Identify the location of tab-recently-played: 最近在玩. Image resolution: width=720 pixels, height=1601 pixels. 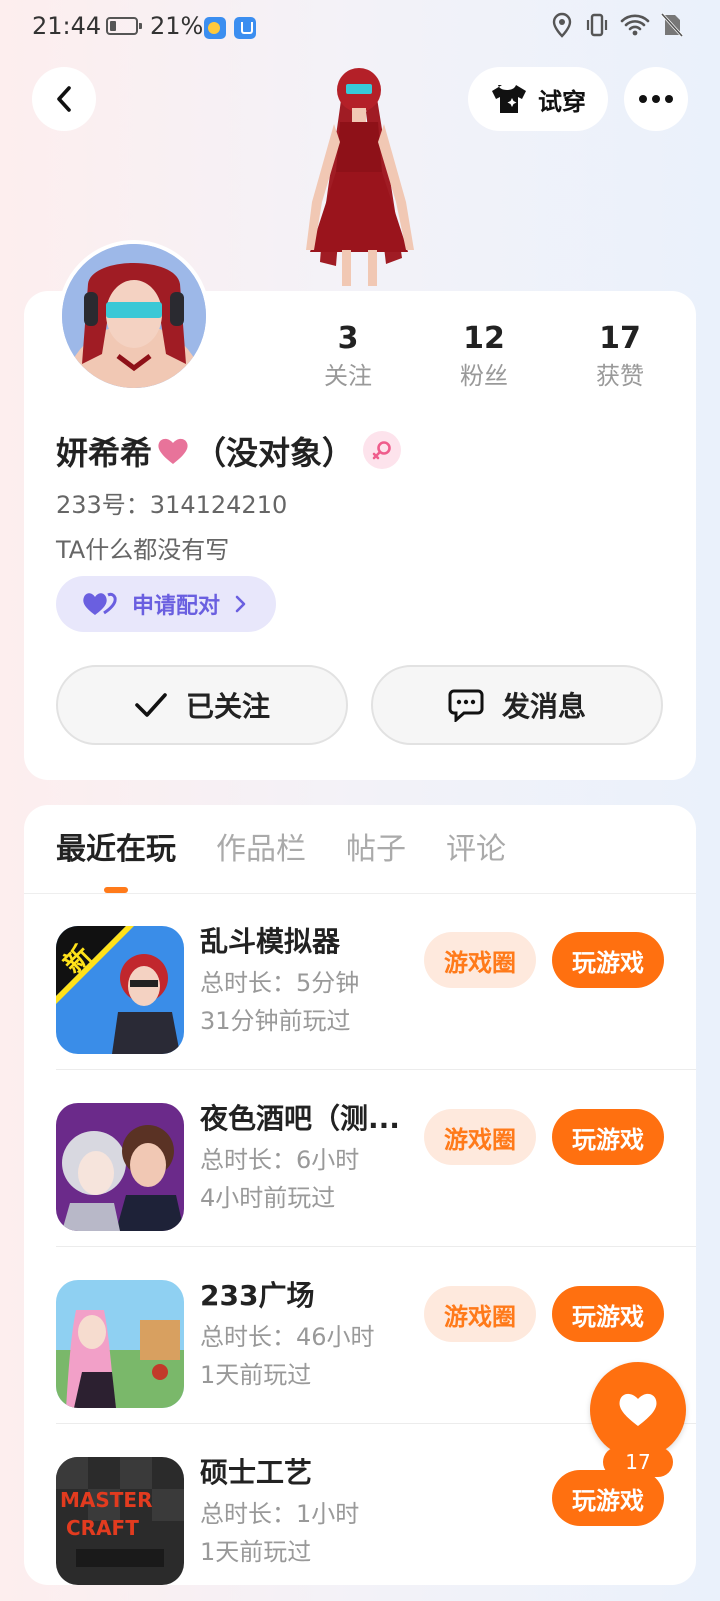
(116, 850).